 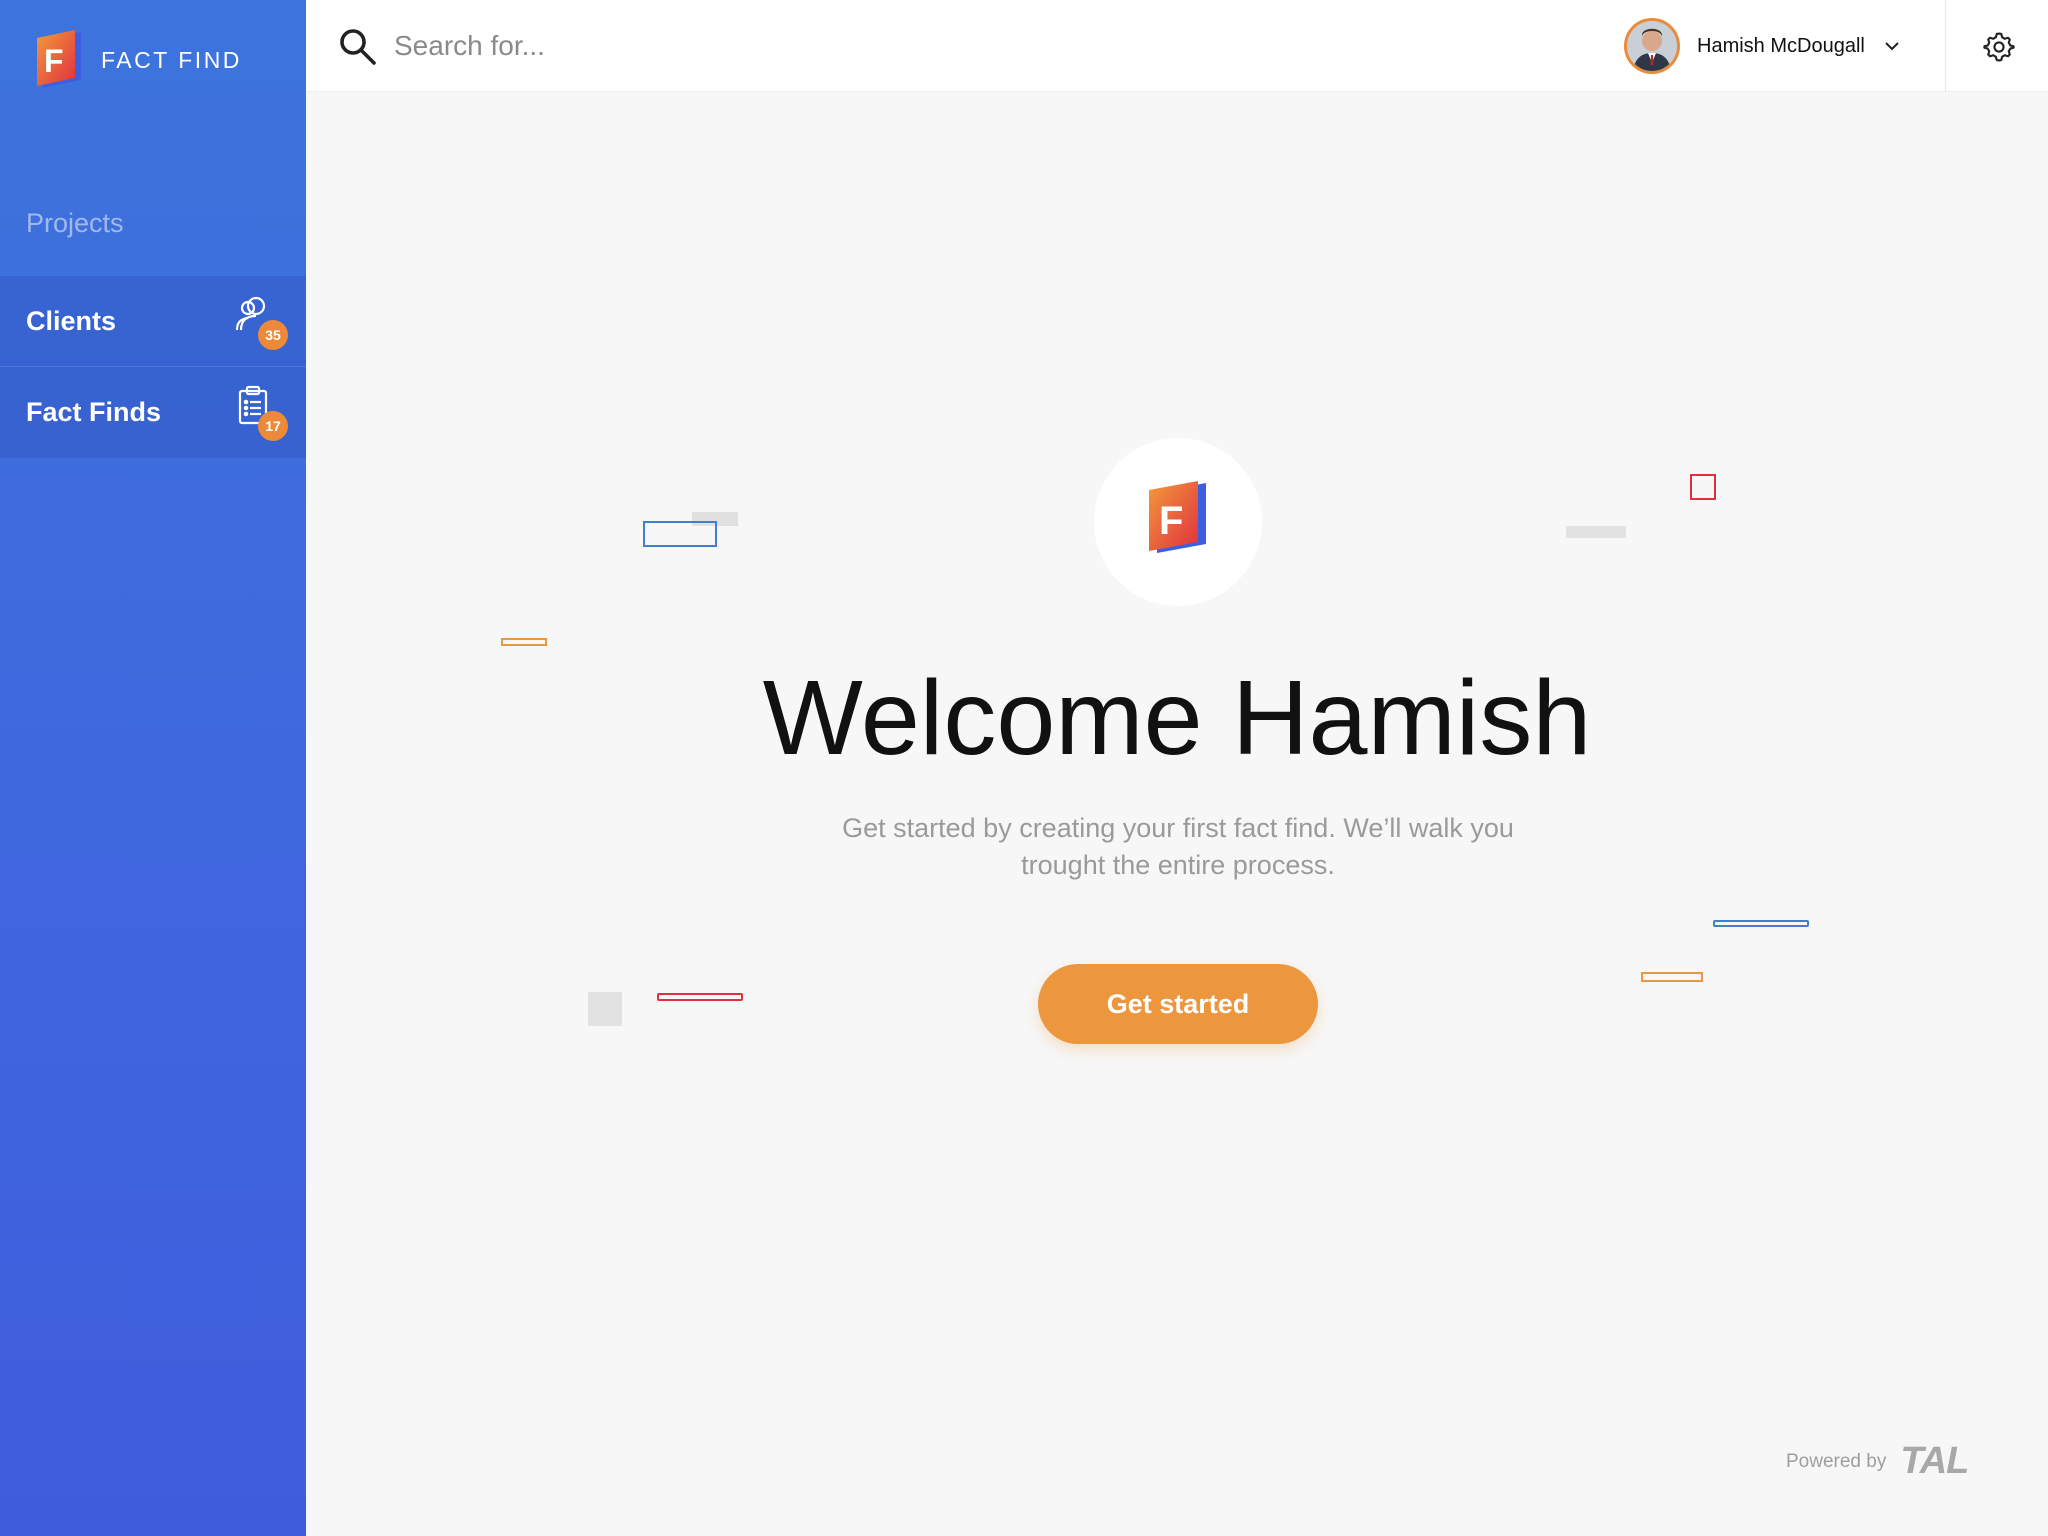 I want to click on decoration-blue-bar, so click(x=1761, y=923).